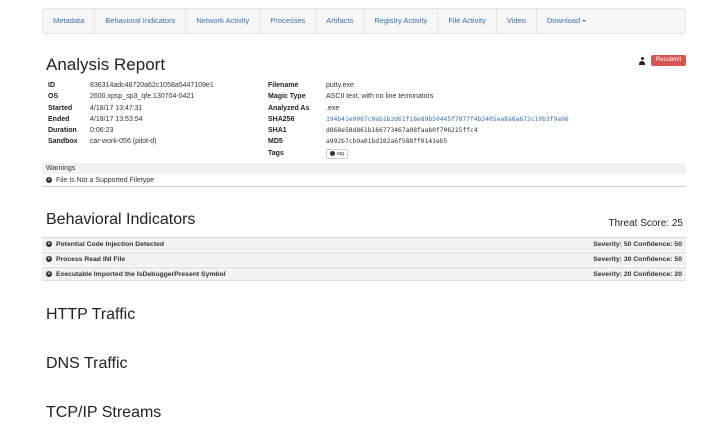 This screenshot has height=426, width=707. I want to click on nav-metadata: Metadata, so click(69, 21).